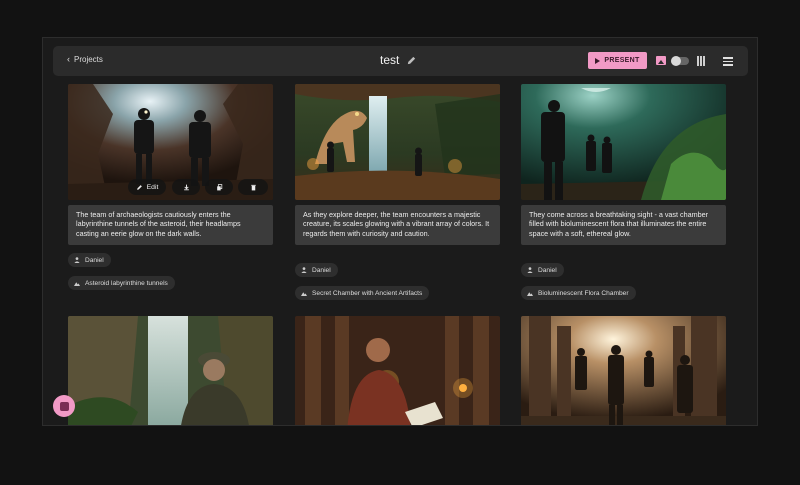  I want to click on present-button: PRESENT, so click(617, 60).